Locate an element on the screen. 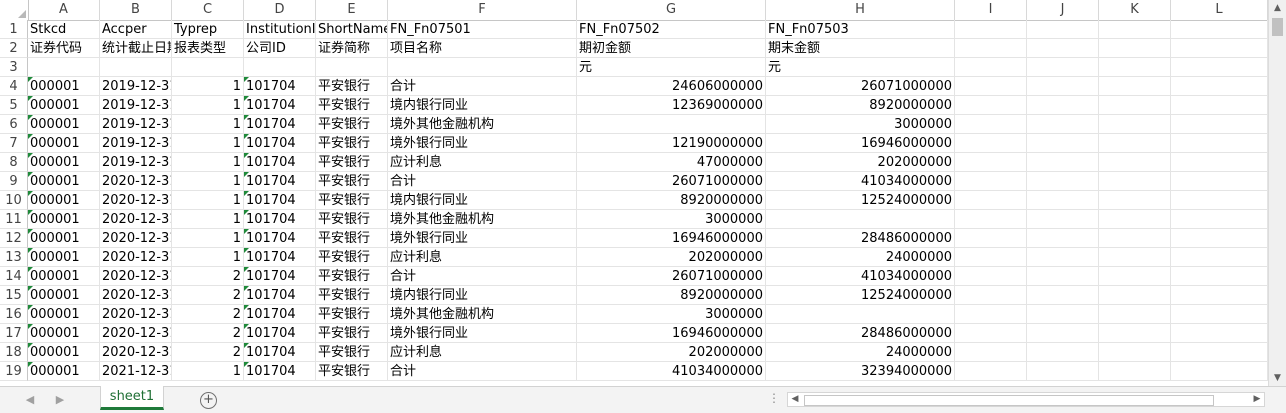 This screenshot has width=1286, height=413. cell-g8: 47000000 is located at coordinates (671, 162).